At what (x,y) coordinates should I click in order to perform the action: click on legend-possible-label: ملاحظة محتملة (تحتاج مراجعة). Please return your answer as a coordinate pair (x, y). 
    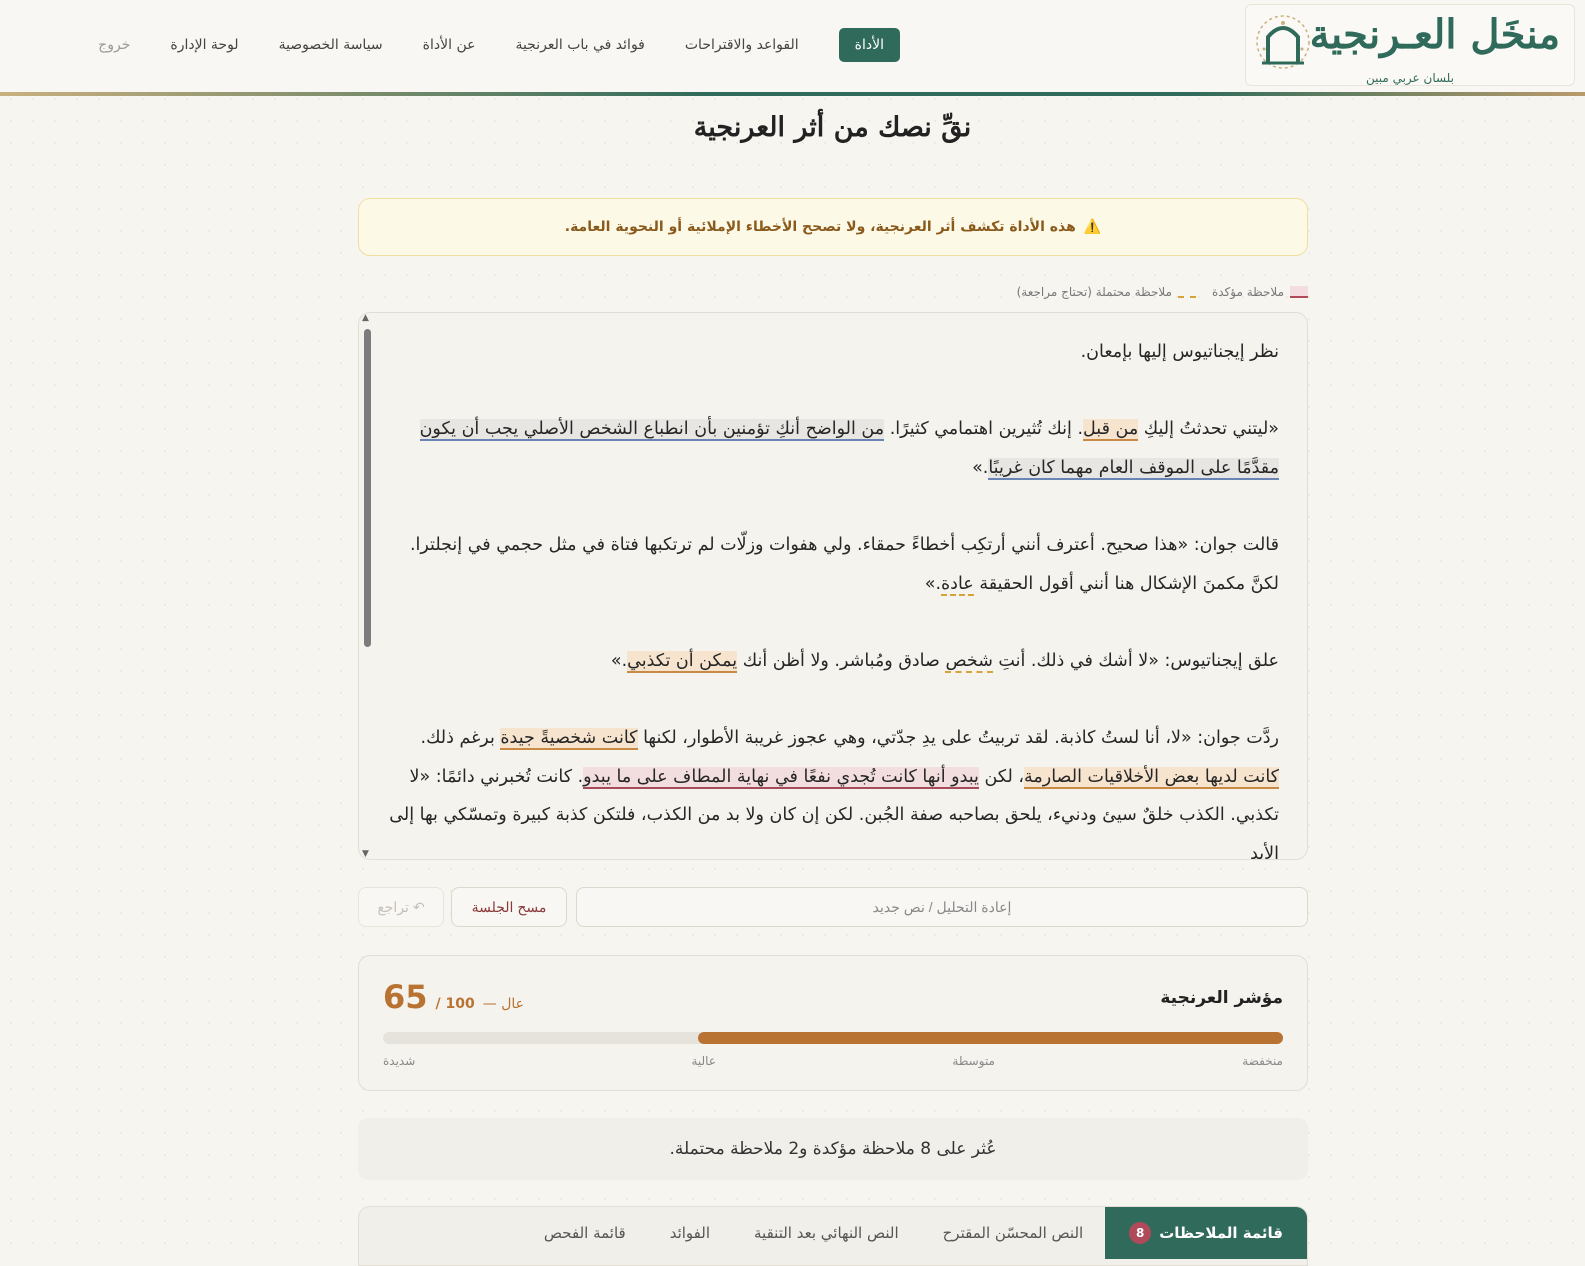
    Looking at the image, I should click on (1094, 292).